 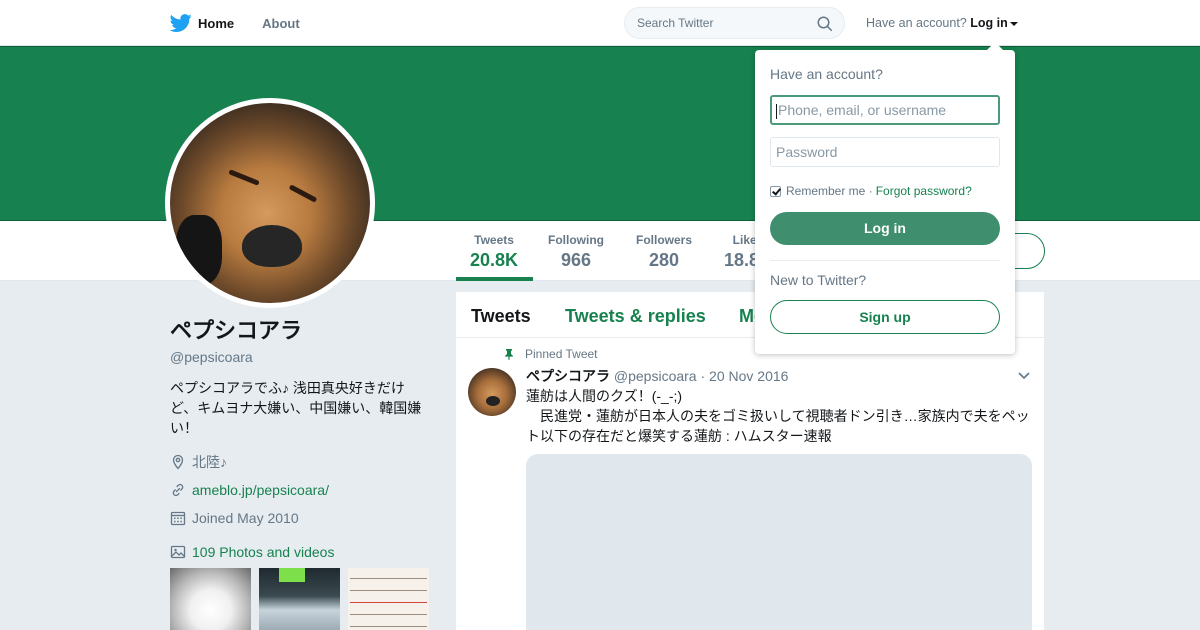 What do you see at coordinates (296, 408) in the screenshot?
I see `profile-bio: ペプシコアラでふ♪ 浅田真央好きだけど、キムヨナ大嫌い、中国嫌い、韓国嫌い！` at bounding box center [296, 408].